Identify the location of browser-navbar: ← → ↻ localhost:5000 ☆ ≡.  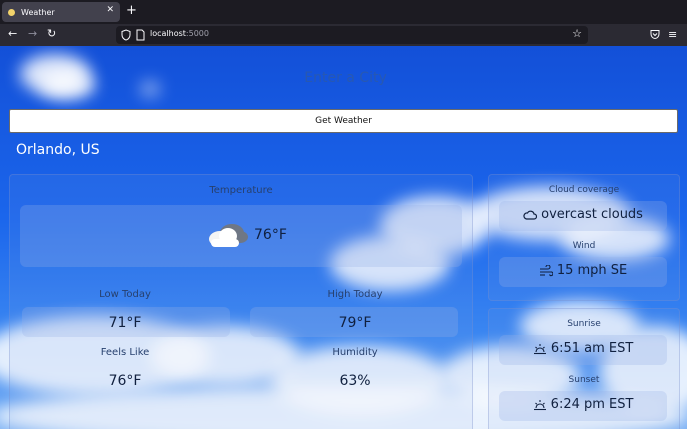
(343, 35).